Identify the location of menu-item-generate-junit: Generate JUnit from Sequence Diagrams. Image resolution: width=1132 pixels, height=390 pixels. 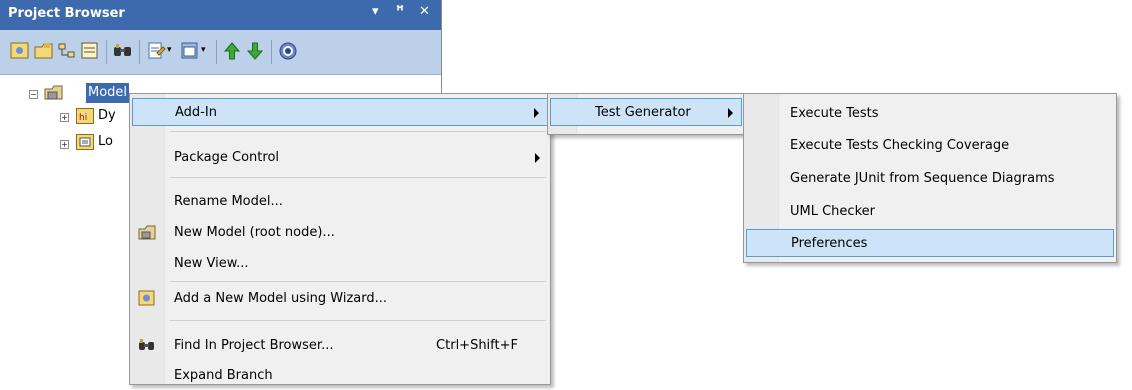
(930, 179).